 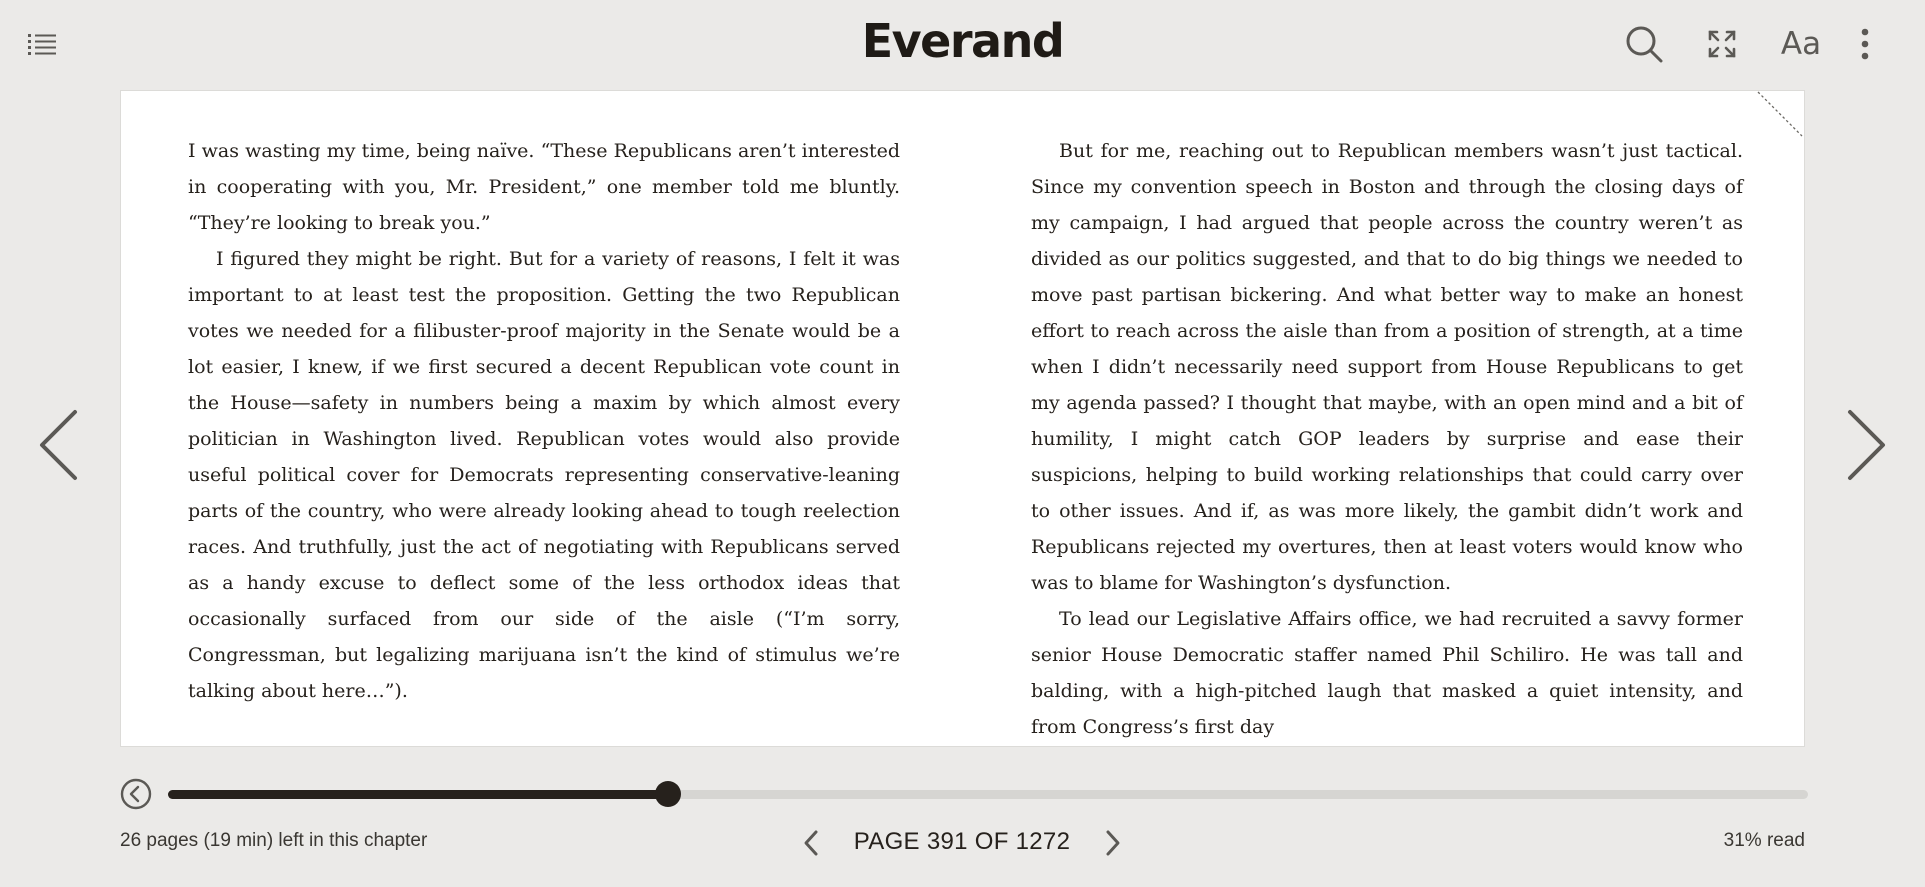 I want to click on reading-progress-slider, so click(x=988, y=794).